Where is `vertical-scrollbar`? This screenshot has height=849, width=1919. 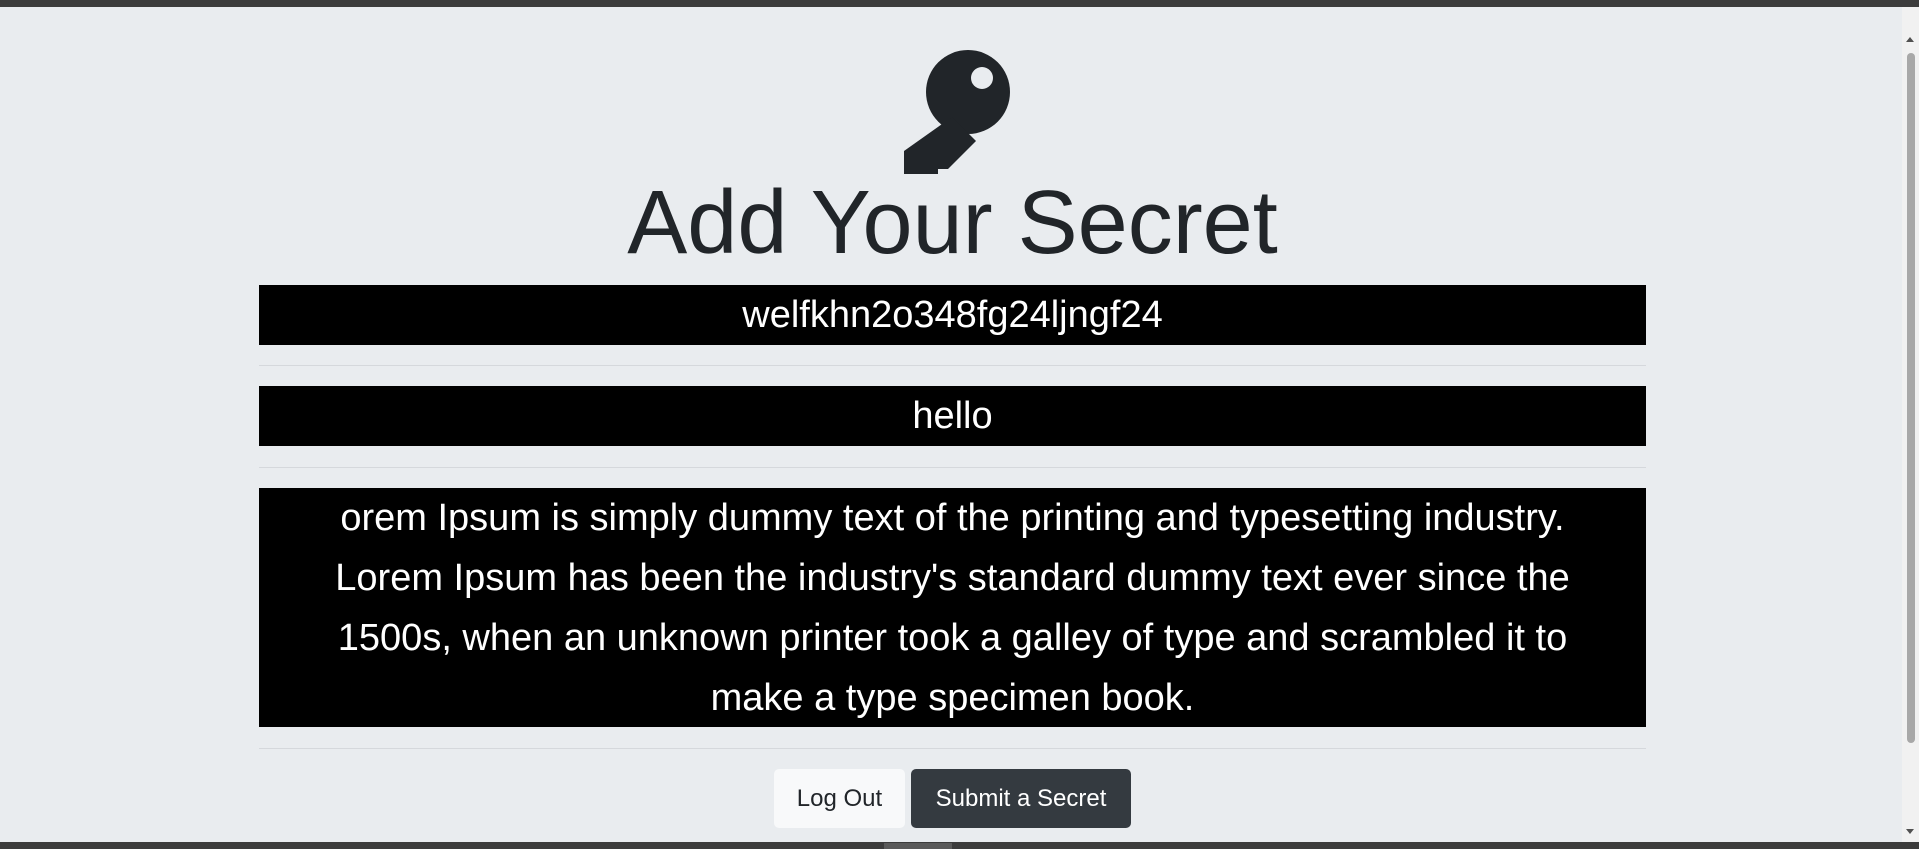
vertical-scrollbar is located at coordinates (1910, 424).